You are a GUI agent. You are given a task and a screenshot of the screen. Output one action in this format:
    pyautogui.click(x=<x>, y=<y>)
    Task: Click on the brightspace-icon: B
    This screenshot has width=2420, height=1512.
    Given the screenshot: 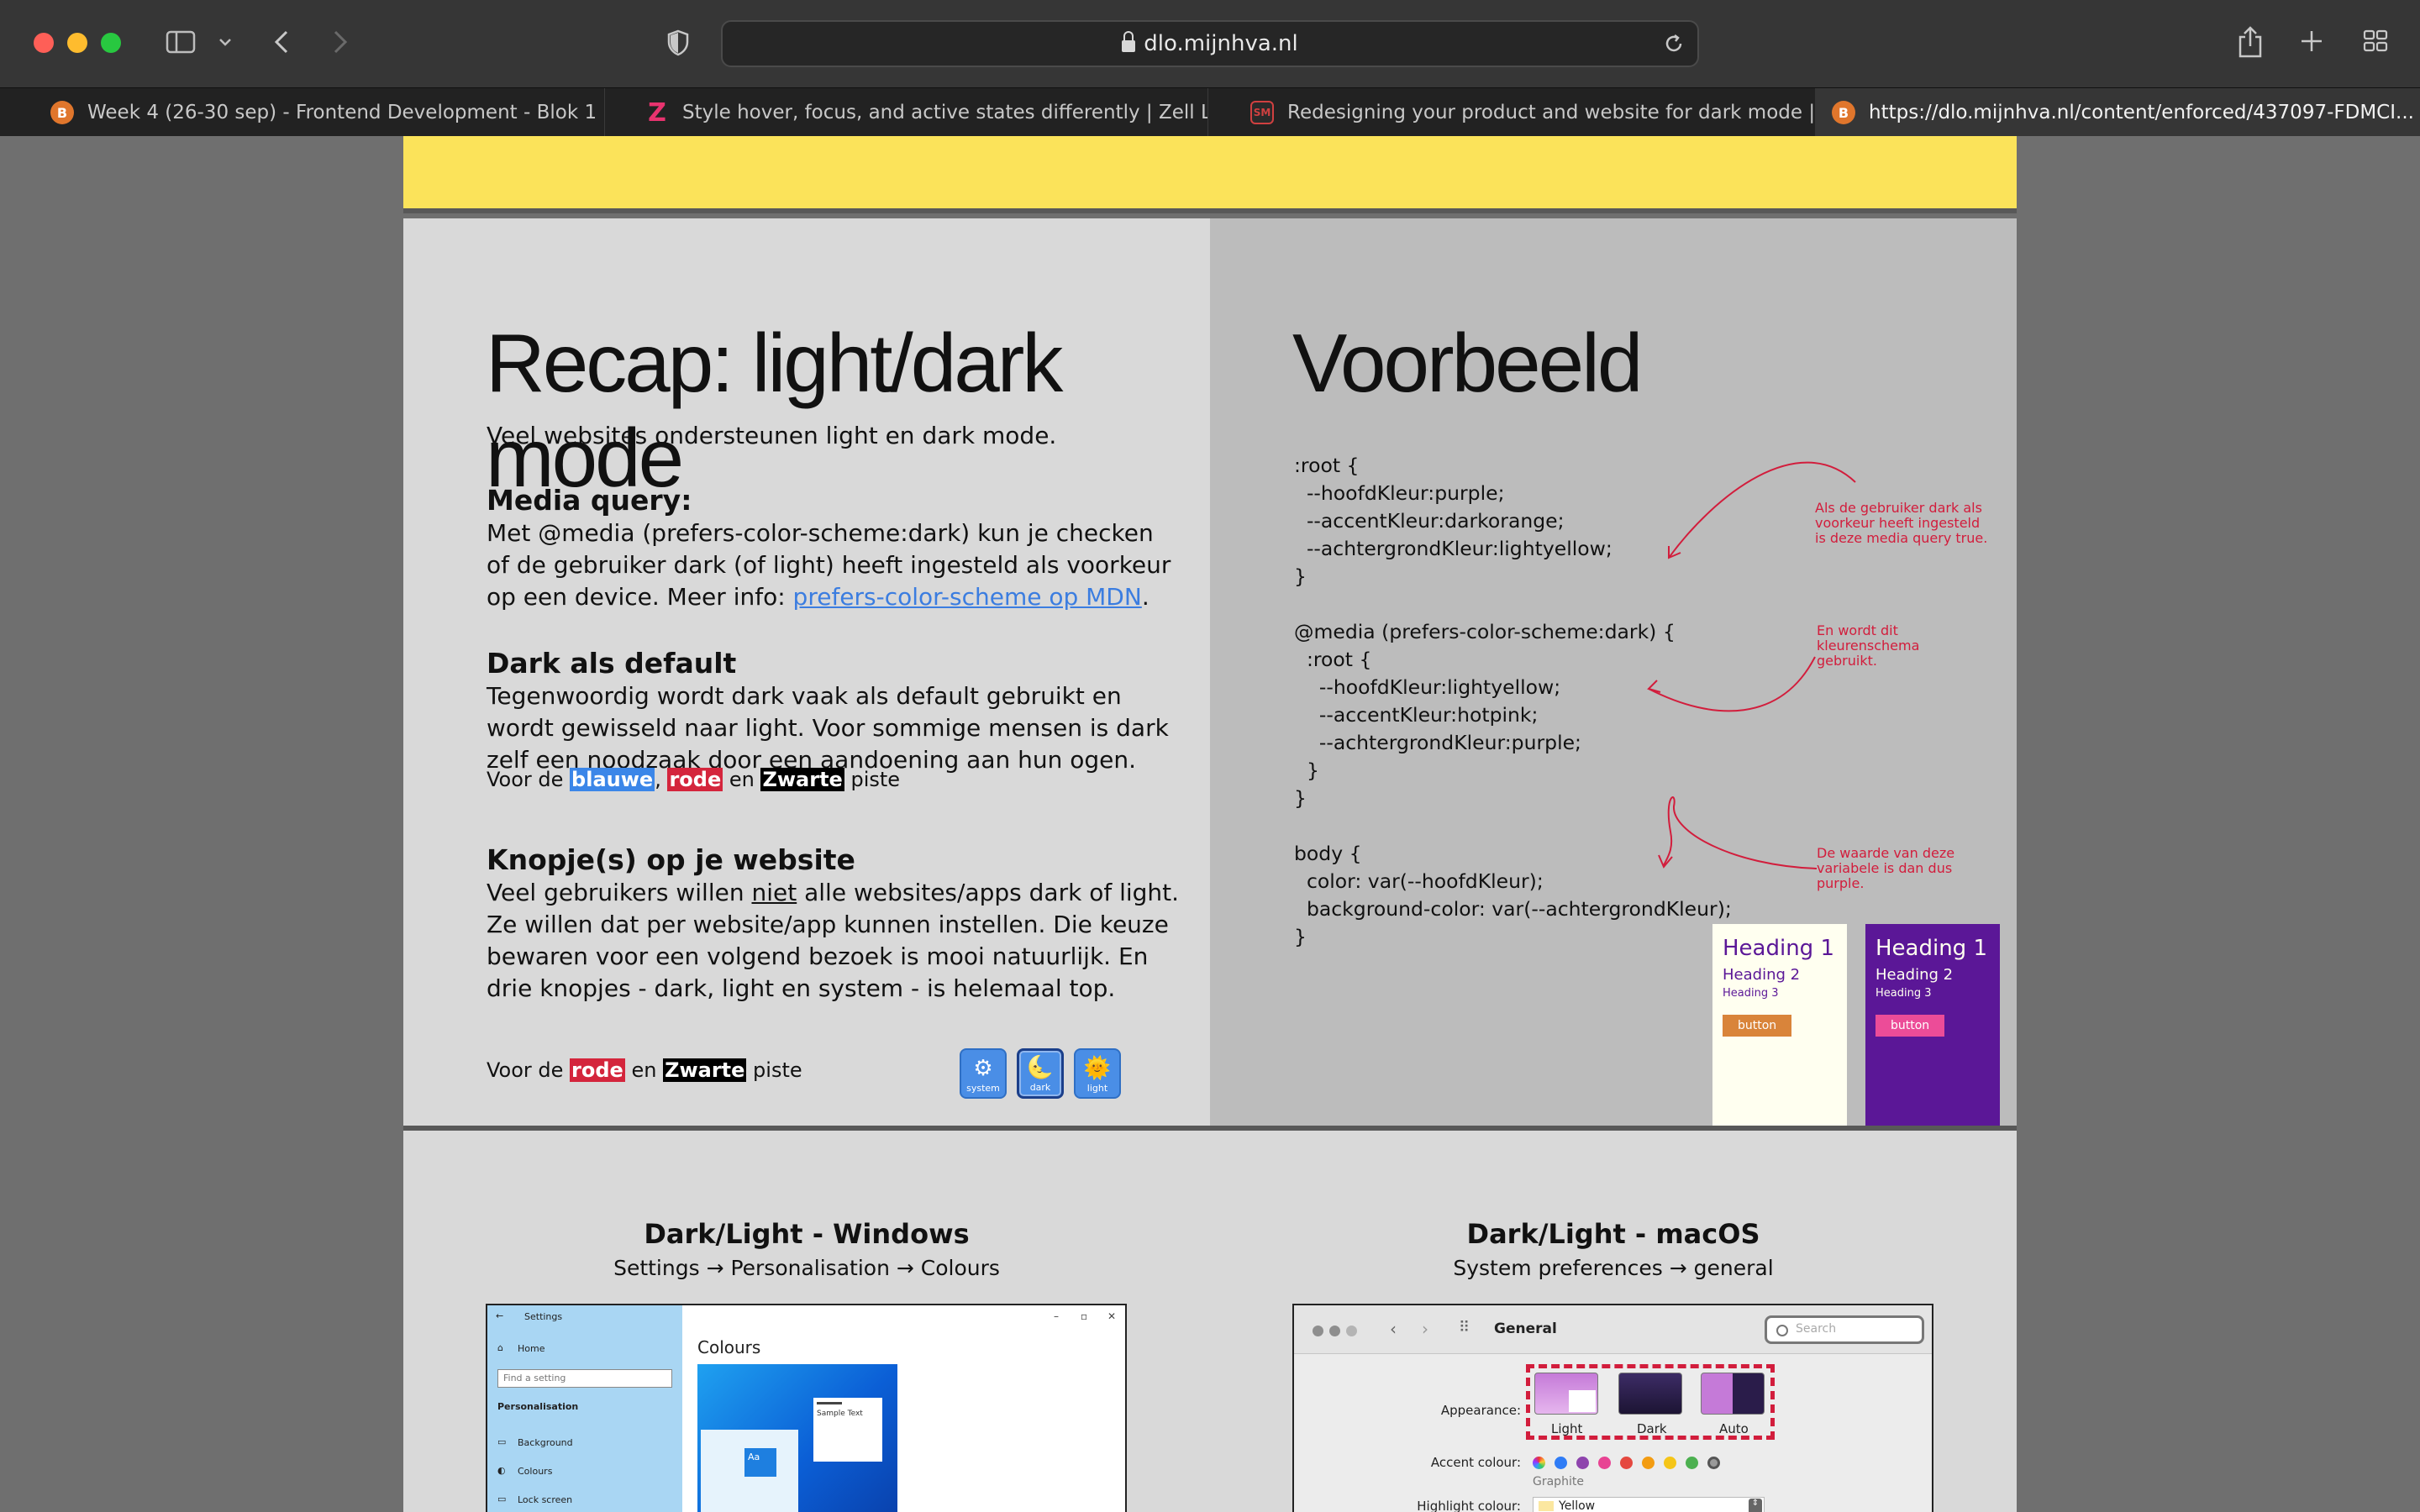 What is the action you would take?
    pyautogui.click(x=1844, y=112)
    